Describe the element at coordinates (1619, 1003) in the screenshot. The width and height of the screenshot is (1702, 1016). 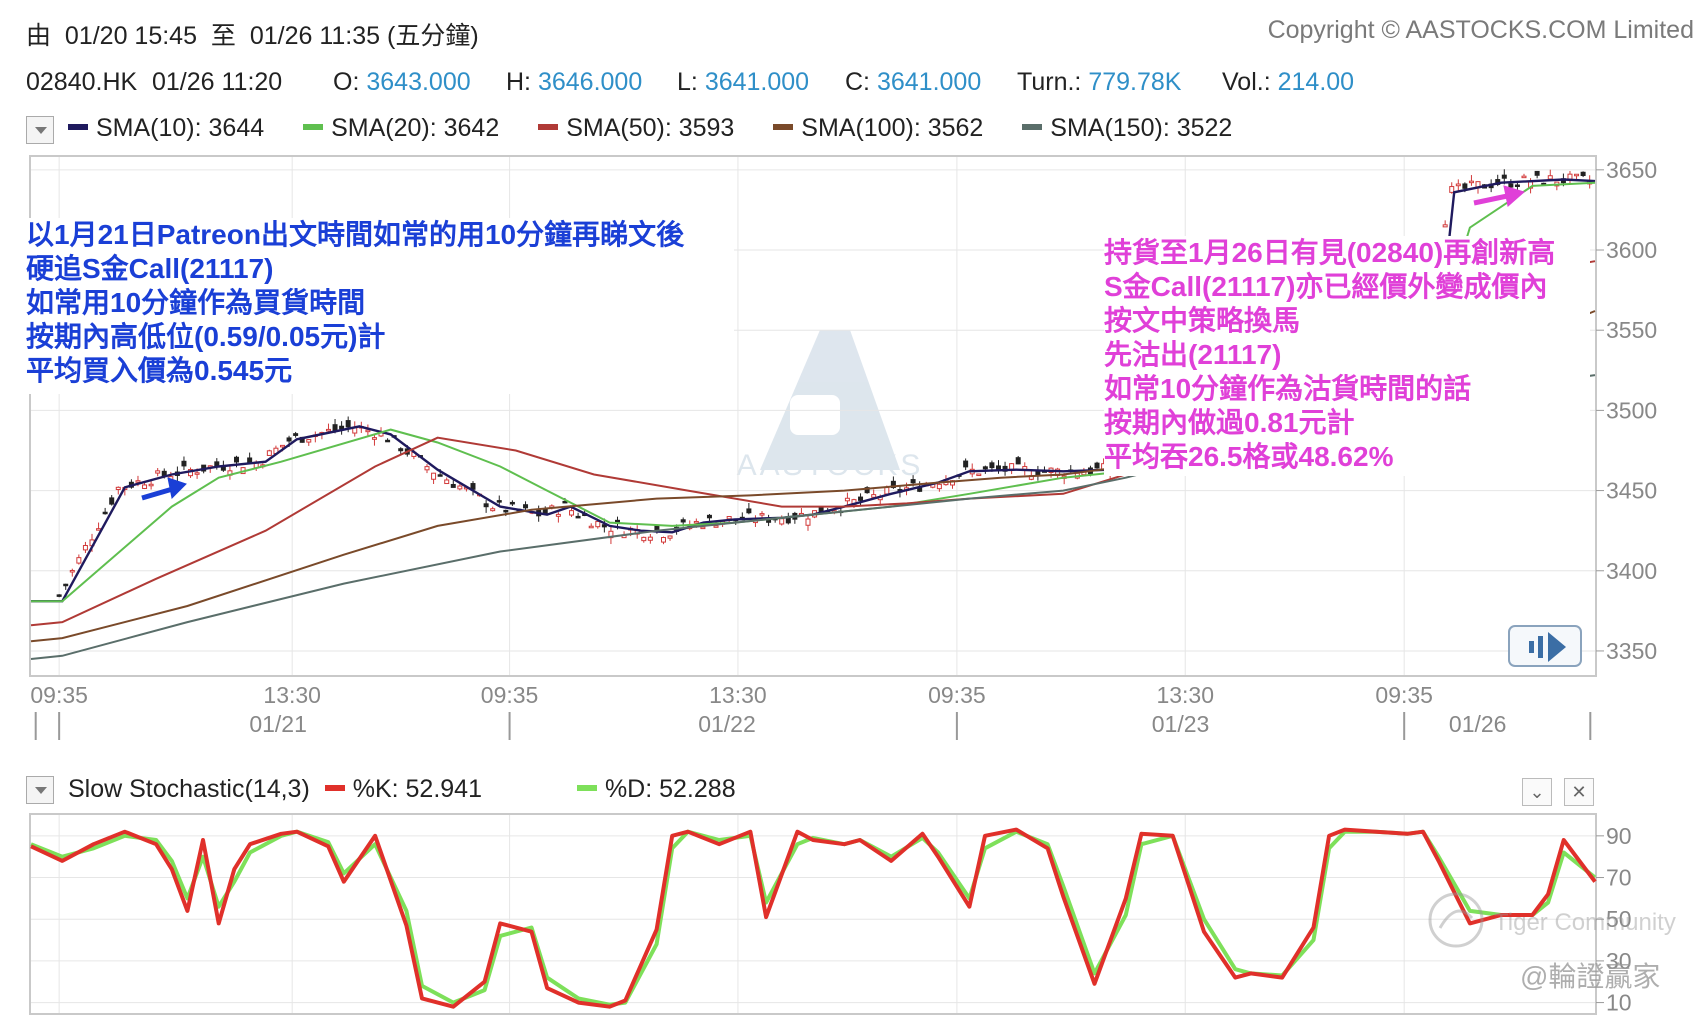
I see `stoch-ytick-label: 10` at that location.